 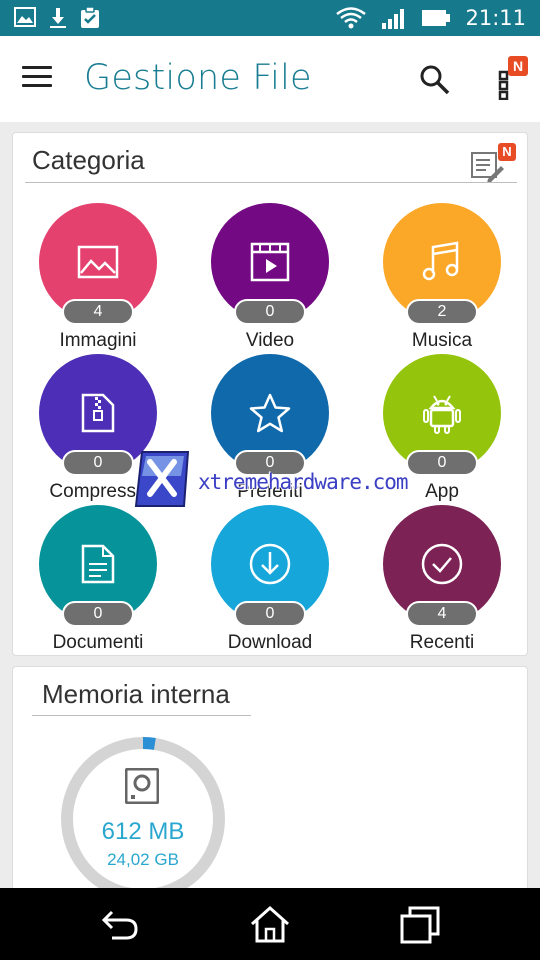 I want to click on watermark-logo, so click(x=162, y=479).